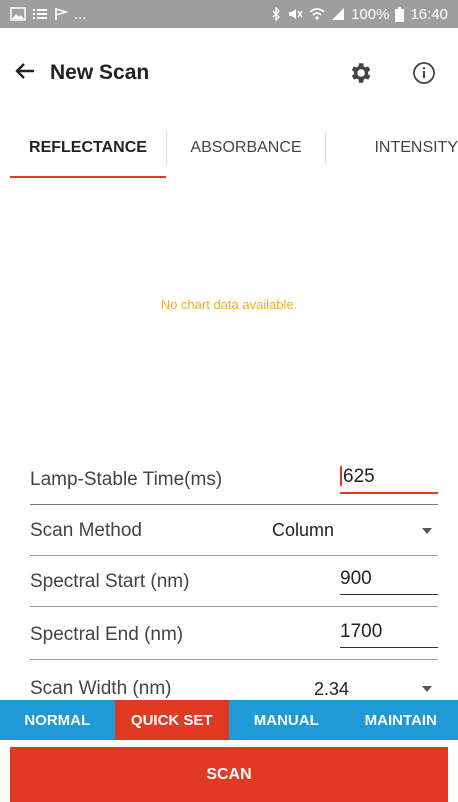 The width and height of the screenshot is (458, 802). Describe the element at coordinates (234, 635) in the screenshot. I see `spectral-end-row: Spectral End (nm) 1700` at that location.